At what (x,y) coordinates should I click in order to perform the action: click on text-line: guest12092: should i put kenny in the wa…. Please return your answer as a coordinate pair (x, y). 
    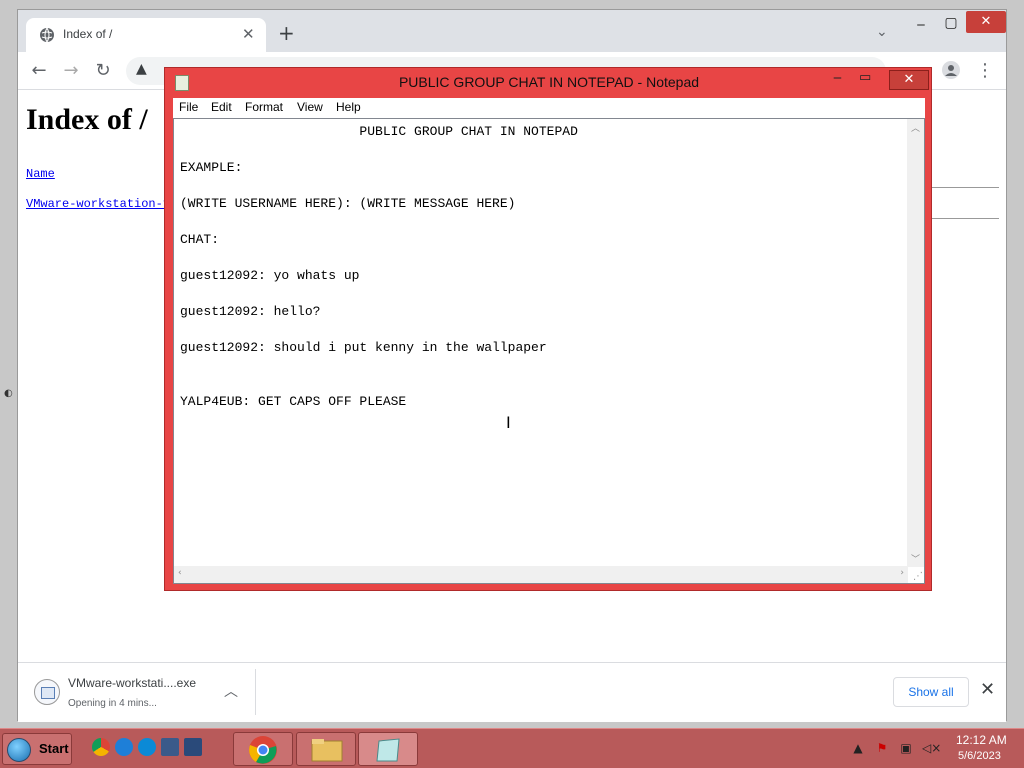
    Looking at the image, I should click on (363, 347).